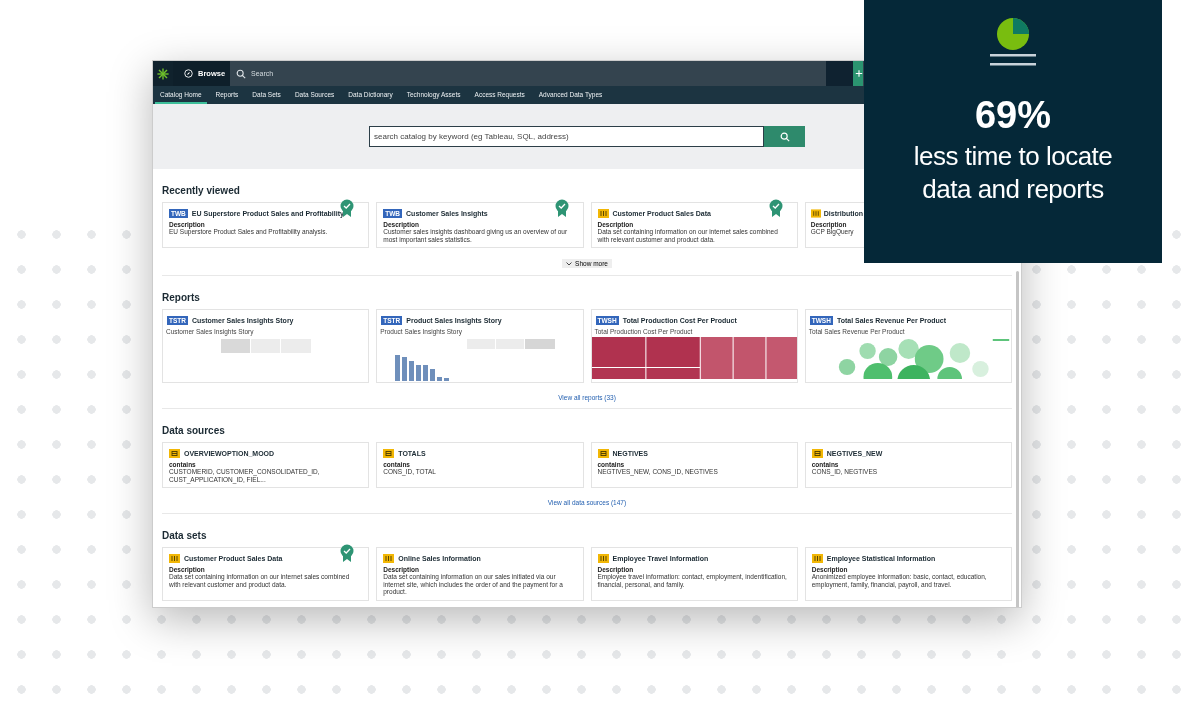  I want to click on catalog-search-field: search catalog by keyword (eg Tableau, SQL, address), so click(566, 136).